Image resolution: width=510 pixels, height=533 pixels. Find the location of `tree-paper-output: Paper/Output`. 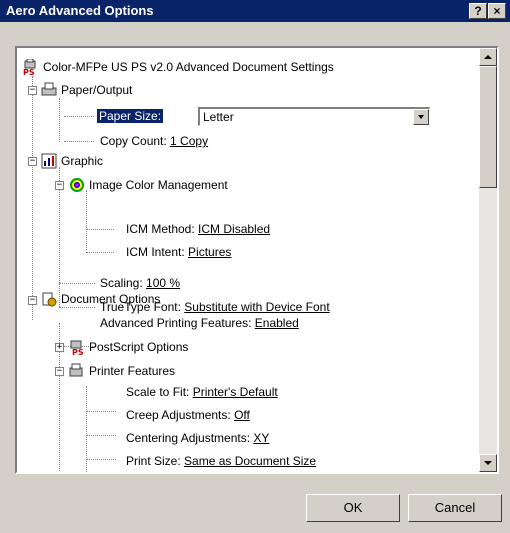

tree-paper-output: Paper/Output is located at coordinates (86, 90).